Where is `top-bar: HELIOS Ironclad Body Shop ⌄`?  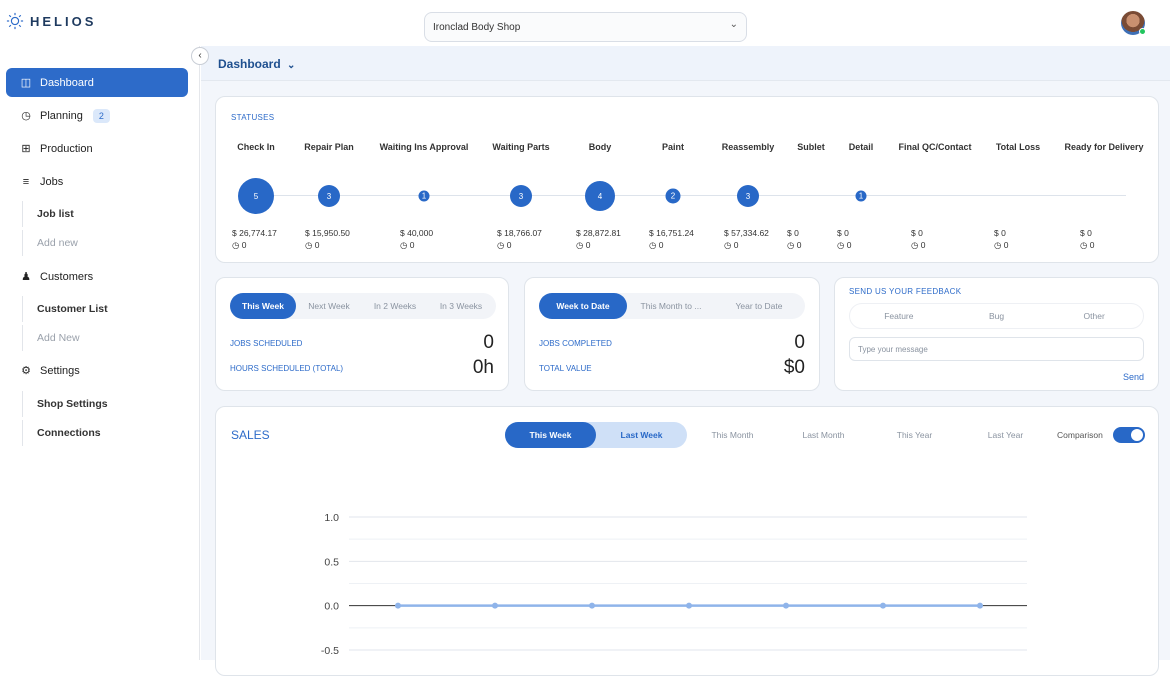
top-bar: HELIOS Ironclad Body Shop ⌄ is located at coordinates (585, 23).